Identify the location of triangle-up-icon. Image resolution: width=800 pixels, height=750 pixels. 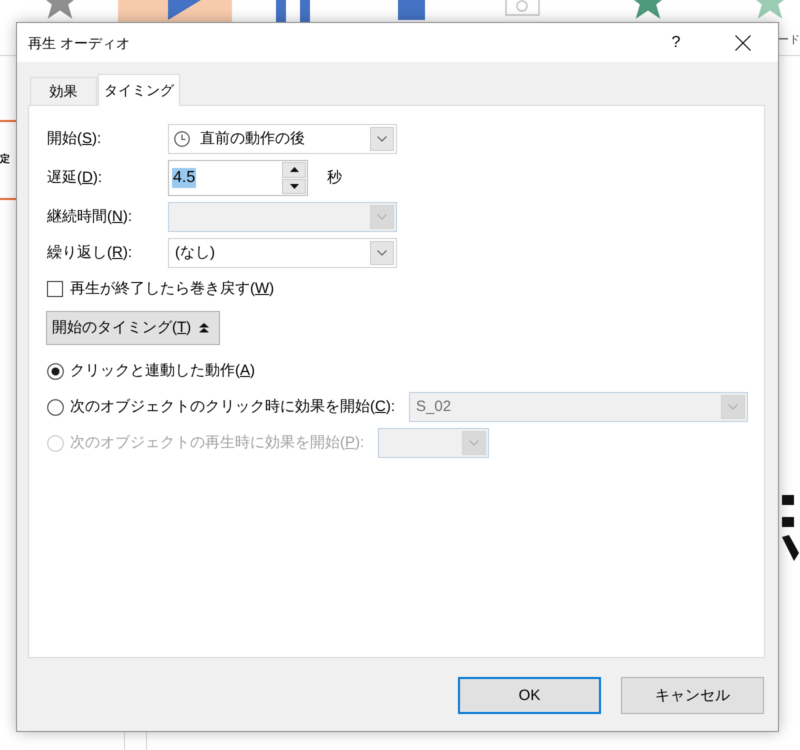
(294, 169).